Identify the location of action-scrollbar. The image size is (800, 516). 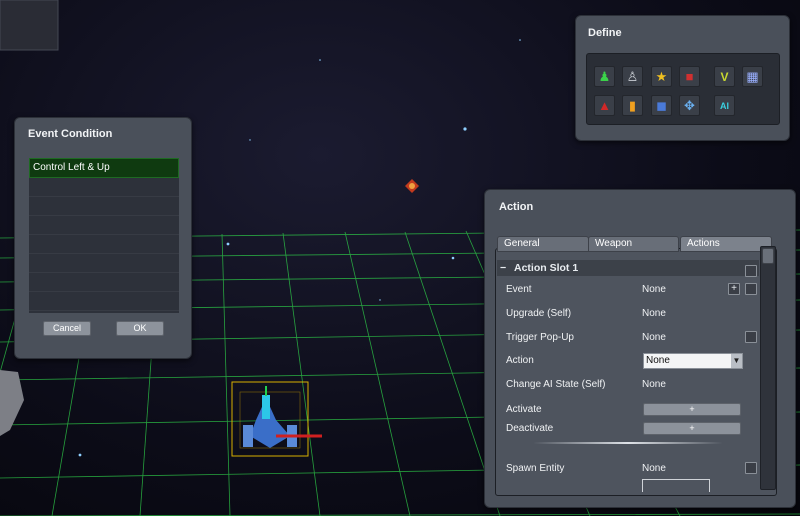
(768, 368).